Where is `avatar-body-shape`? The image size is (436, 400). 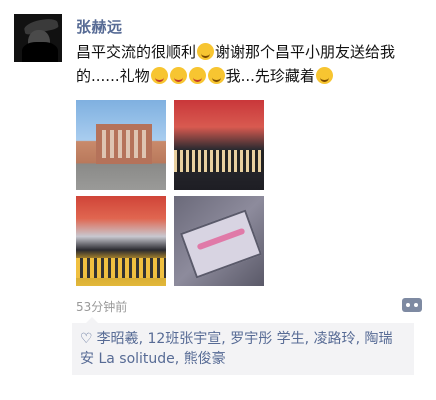 avatar-body-shape is located at coordinates (40, 52).